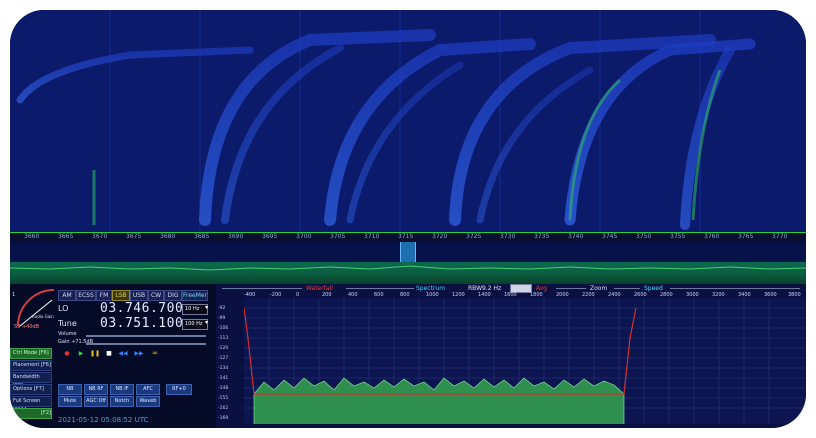 The height and width of the screenshot is (438, 816). I want to click on zoom-label: Zoom, so click(599, 288).